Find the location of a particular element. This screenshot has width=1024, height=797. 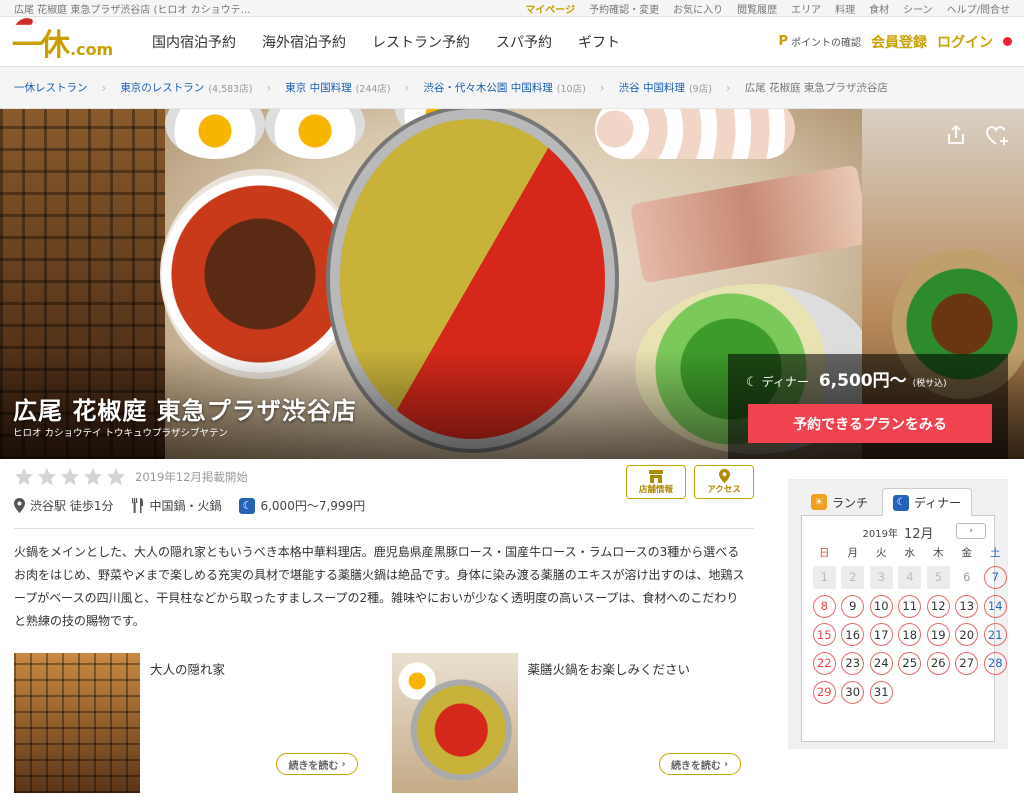

calendar-day-number: 15 is located at coordinates (824, 635).